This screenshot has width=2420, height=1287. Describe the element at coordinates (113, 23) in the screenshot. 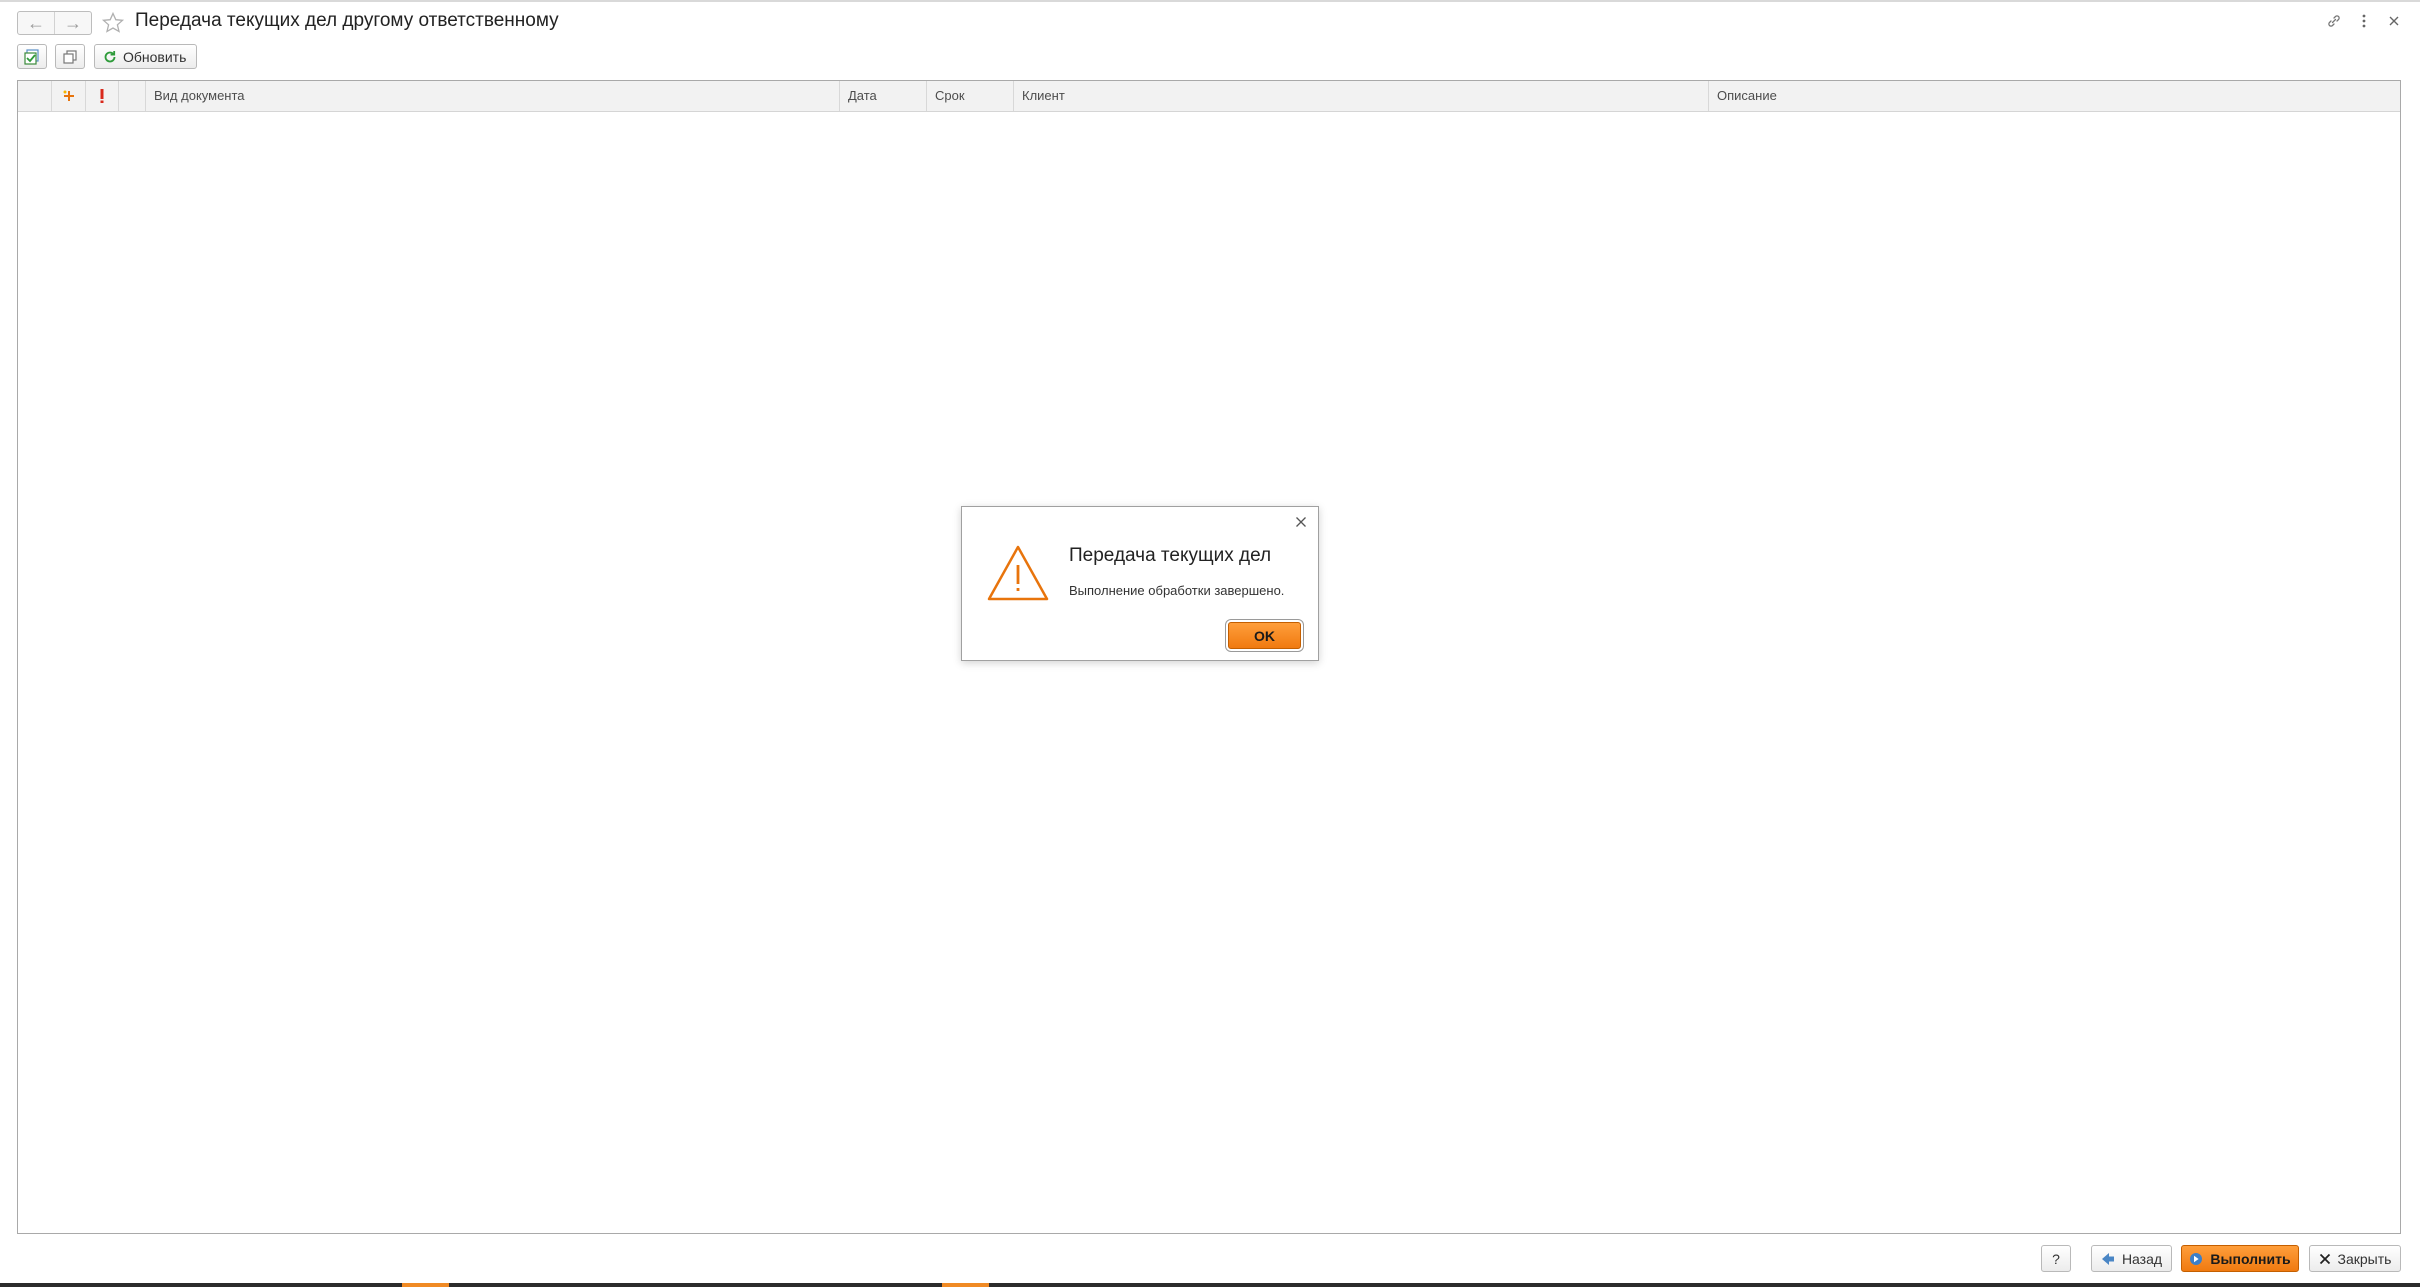

I see `star-icon` at that location.